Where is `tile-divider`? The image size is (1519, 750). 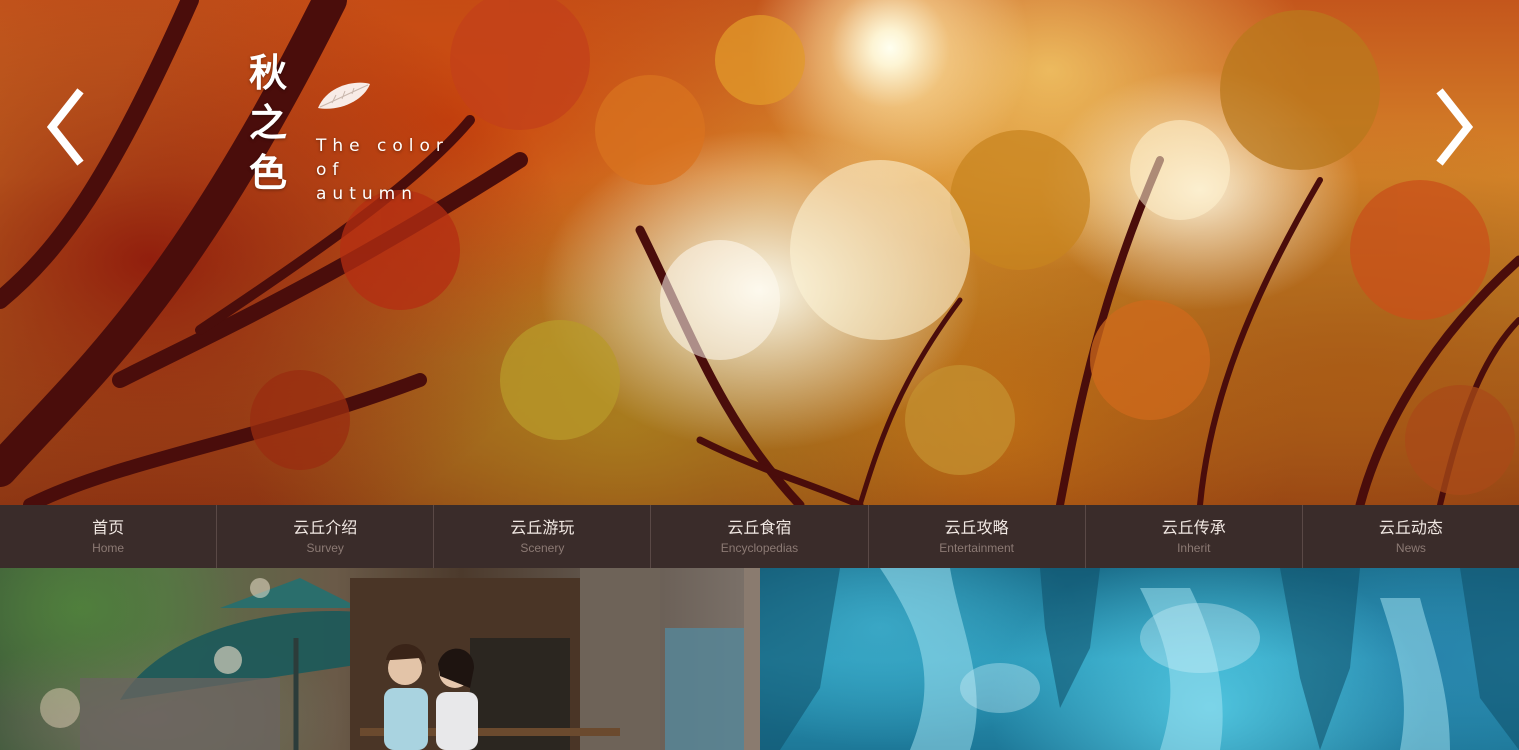
tile-divider is located at coordinates (752, 659).